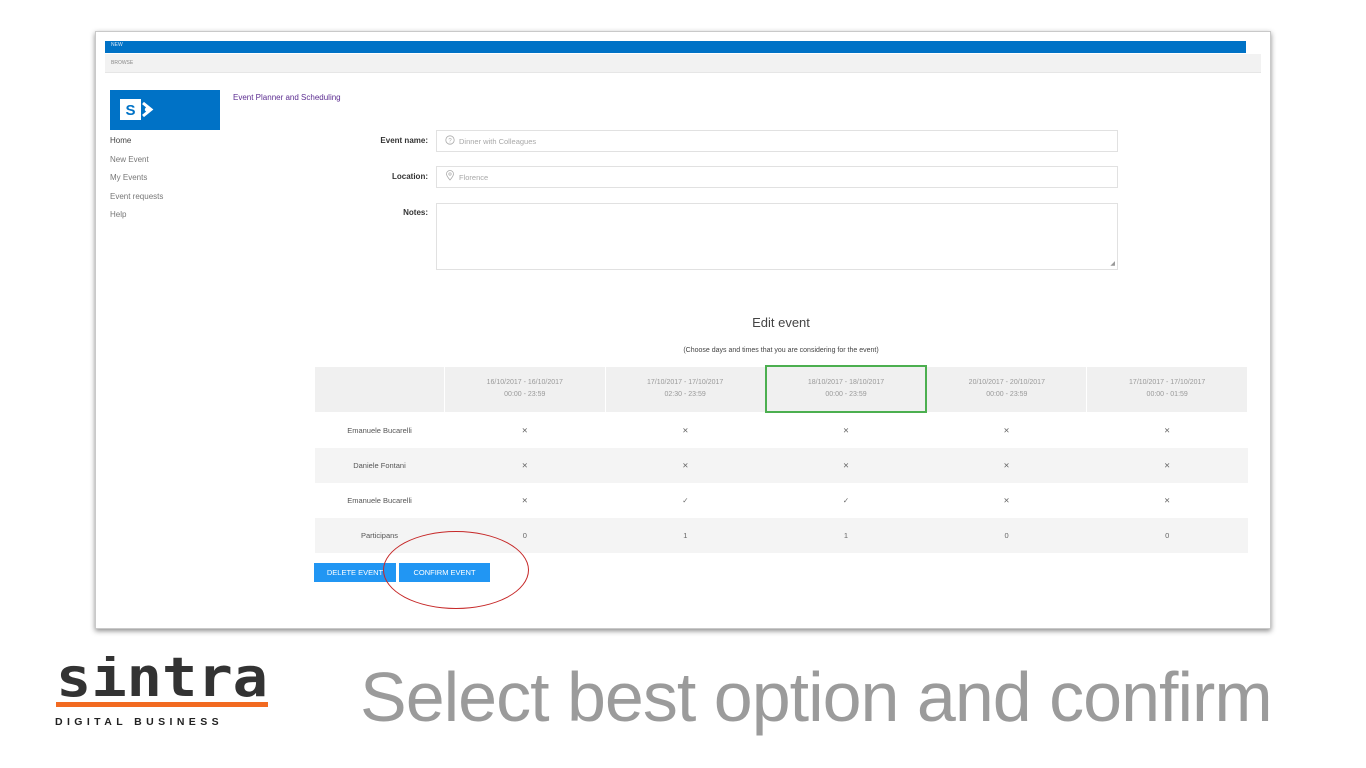 The height and width of the screenshot is (768, 1366). I want to click on date-option-times: 00:00 - 01:59, so click(1167, 394).